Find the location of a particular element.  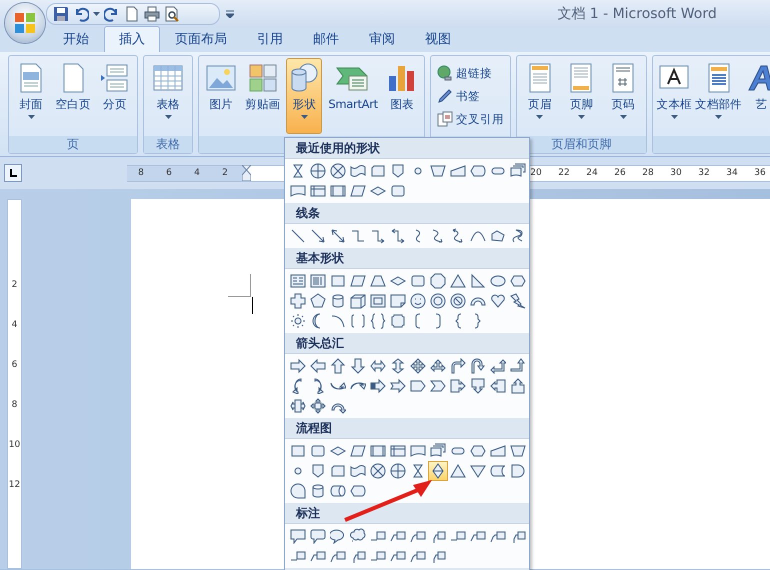

tab-stop-icon is located at coordinates (13, 173).